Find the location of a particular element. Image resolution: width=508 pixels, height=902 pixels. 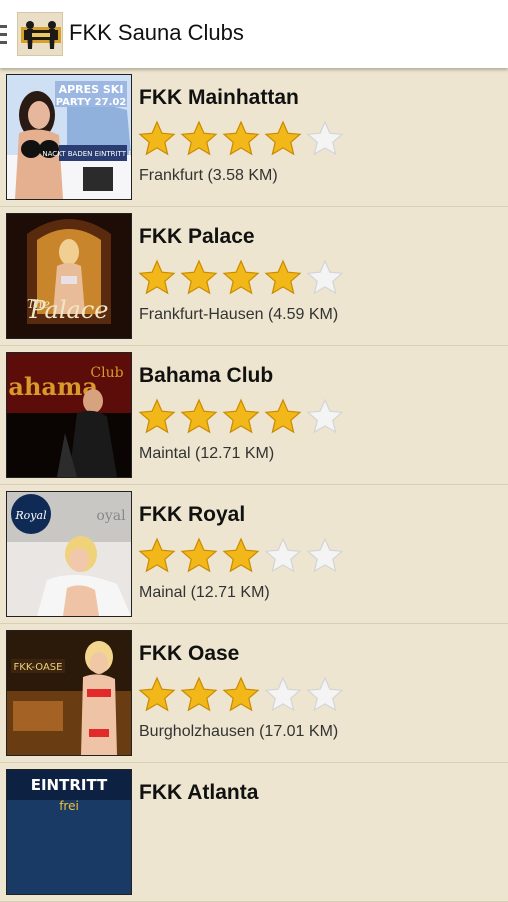

club-name: FKK Mainhattan is located at coordinates (219, 97).